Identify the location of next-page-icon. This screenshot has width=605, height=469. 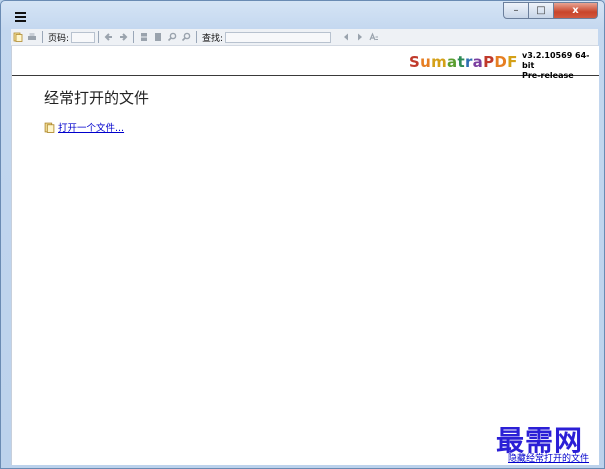
(123, 37).